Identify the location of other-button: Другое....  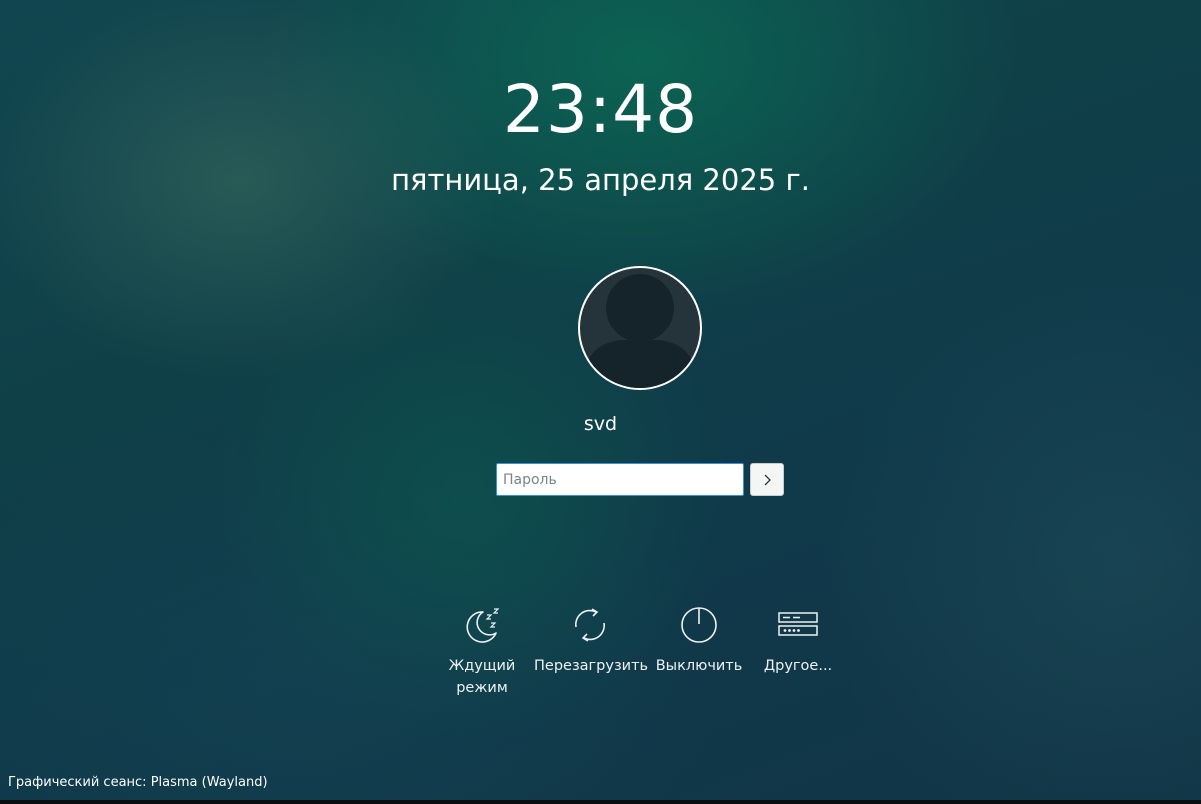
(798, 640).